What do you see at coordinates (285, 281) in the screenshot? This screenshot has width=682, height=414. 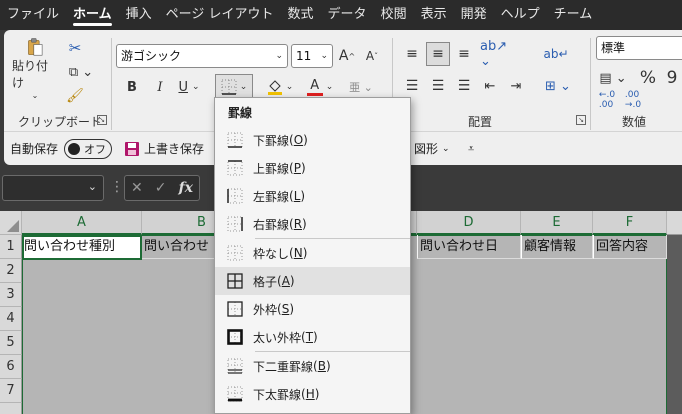 I see `access-key: A` at bounding box center [285, 281].